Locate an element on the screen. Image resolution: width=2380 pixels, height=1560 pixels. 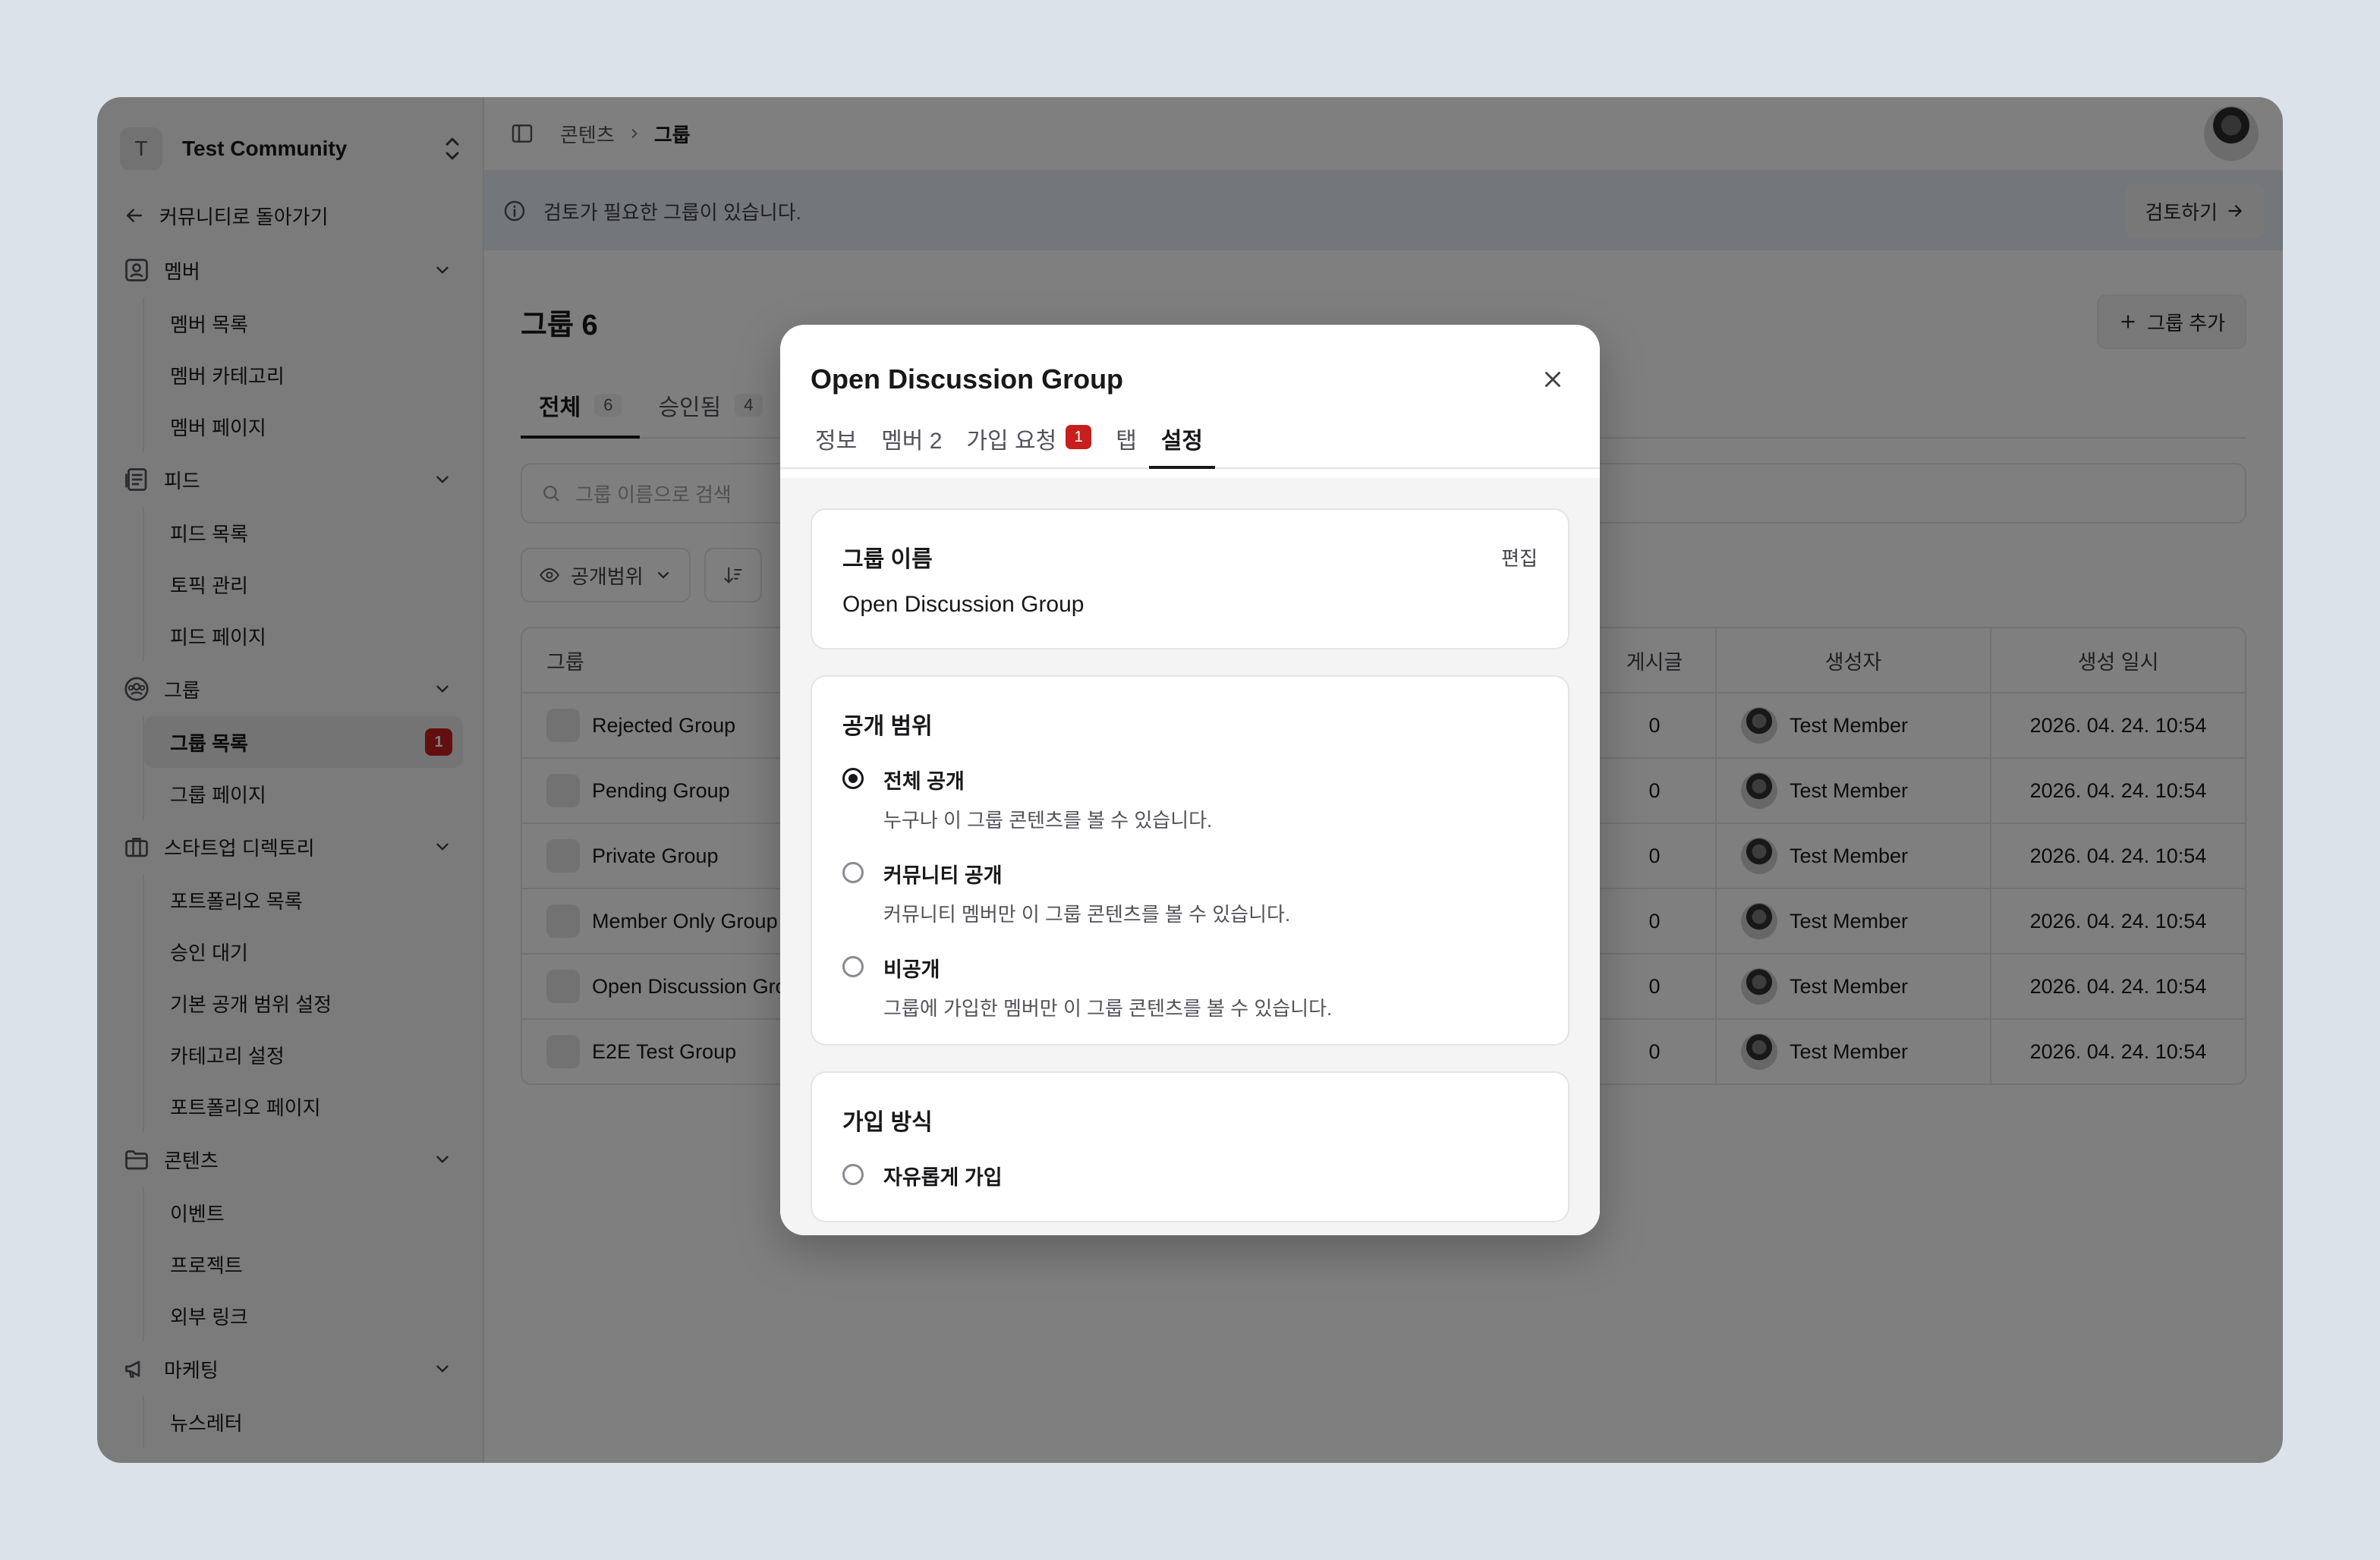
tab-info: 정보 is located at coordinates (836, 440).